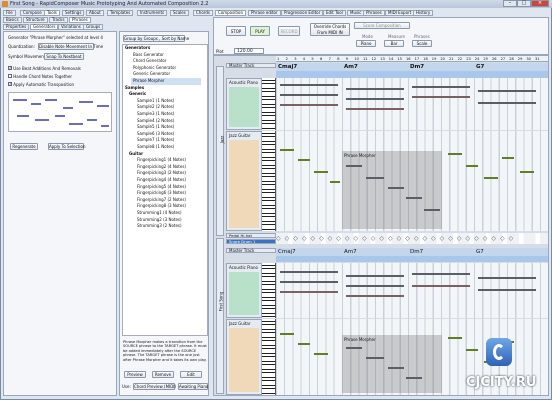 Image resolution: width=552 pixels, height=400 pixels. I want to click on mode-select: Piano, so click(366, 43).